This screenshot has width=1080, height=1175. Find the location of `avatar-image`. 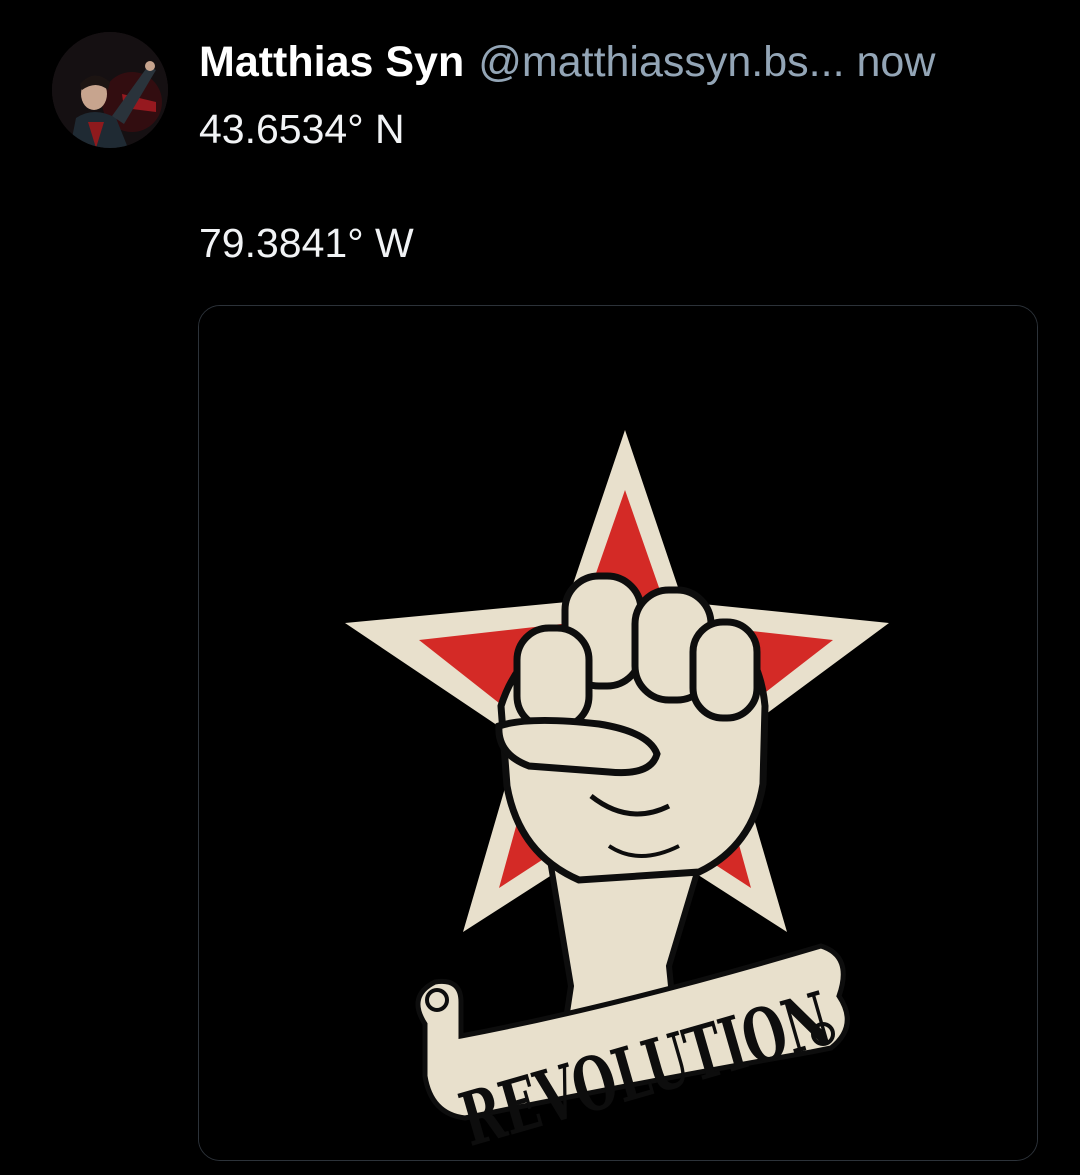

avatar-image is located at coordinates (110, 90).